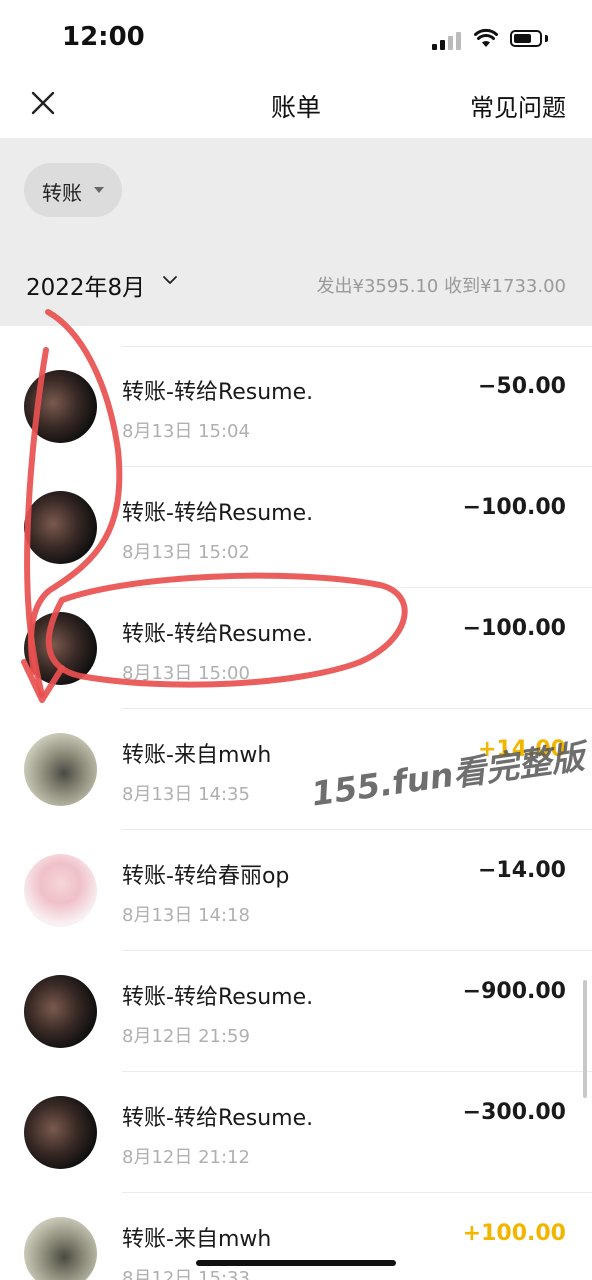 This screenshot has width=592, height=1280. Describe the element at coordinates (296, 648) in the screenshot. I see `transaction-row: 转账-转给Resume. 8月13日 15:00 −100.00` at that location.